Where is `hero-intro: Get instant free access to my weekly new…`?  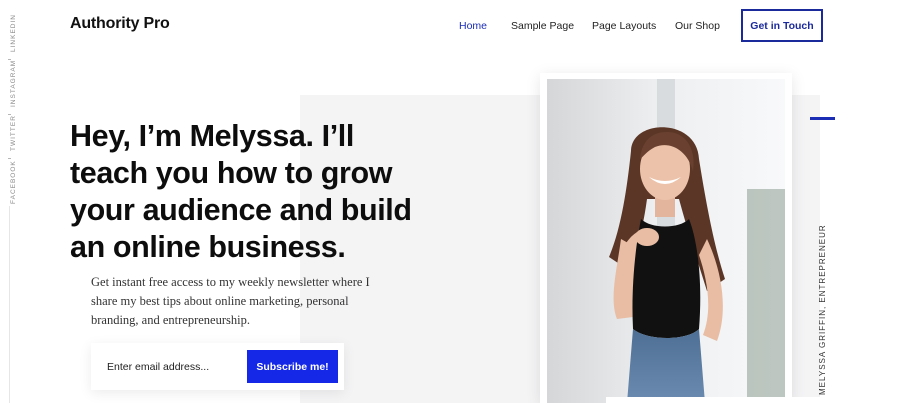 hero-intro: Get instant free access to my weekly new… is located at coordinates (241, 301).